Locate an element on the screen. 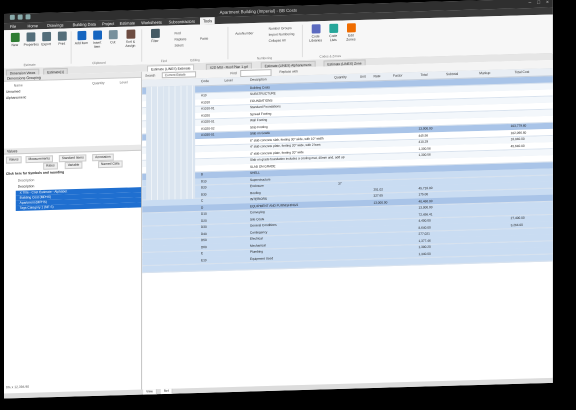 The image size is (576, 410). replace-link: Replace is located at coordinates (181, 39).